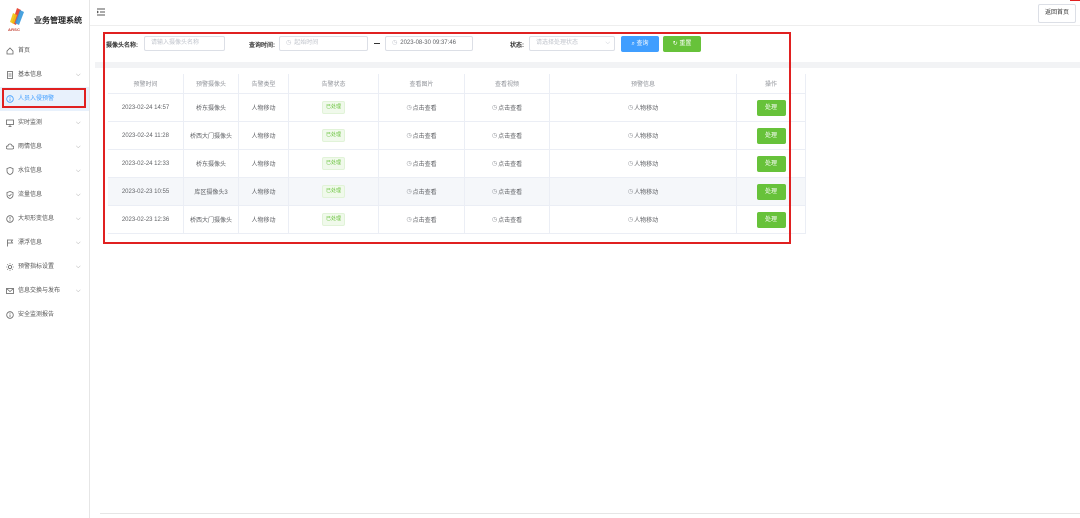 Image resolution: width=1080 pixels, height=518 pixels. I want to click on column-header: 预警信息, so click(643, 83).